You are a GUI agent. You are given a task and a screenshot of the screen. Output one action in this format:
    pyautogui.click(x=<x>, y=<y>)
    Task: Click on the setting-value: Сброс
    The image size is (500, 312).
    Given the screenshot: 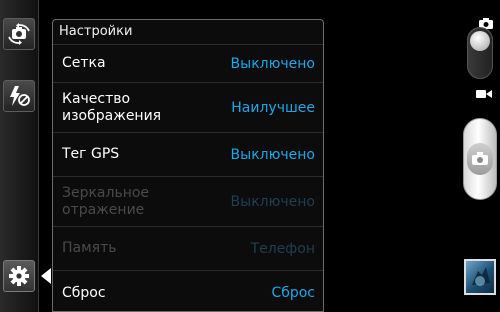 What is the action you would take?
    pyautogui.click(x=293, y=293)
    